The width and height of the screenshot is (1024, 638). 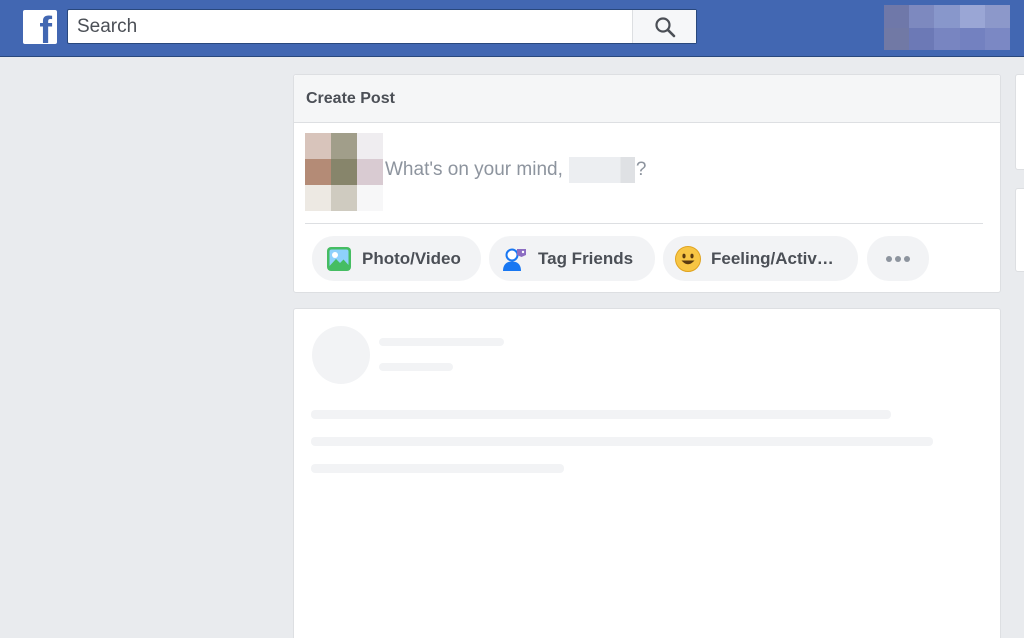 I want to click on tag-friends-button: Tag Friends, so click(x=572, y=258).